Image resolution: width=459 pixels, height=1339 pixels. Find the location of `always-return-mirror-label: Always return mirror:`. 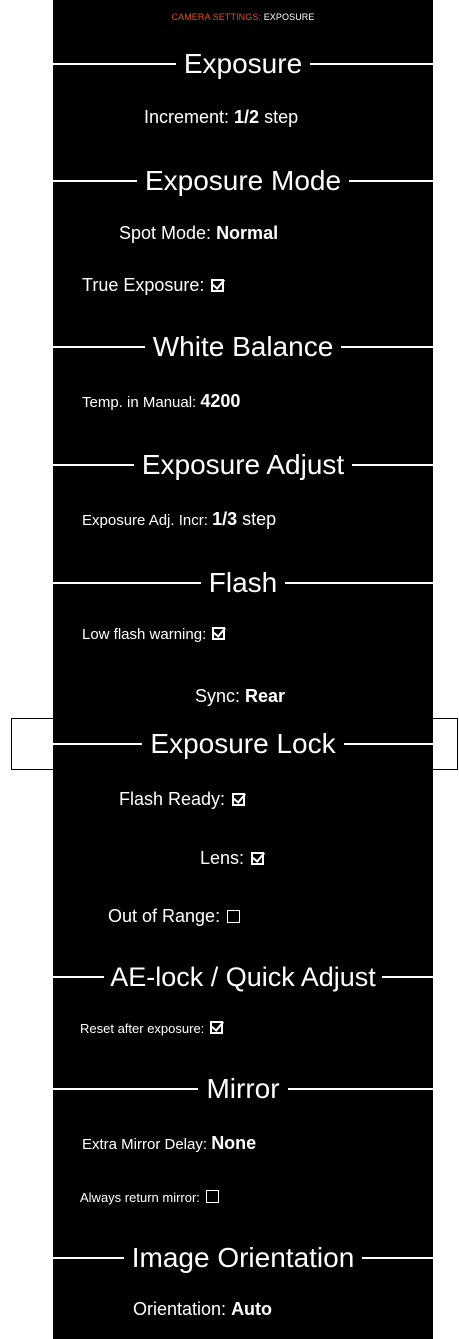

always-return-mirror-label: Always return mirror: is located at coordinates (140, 1197).